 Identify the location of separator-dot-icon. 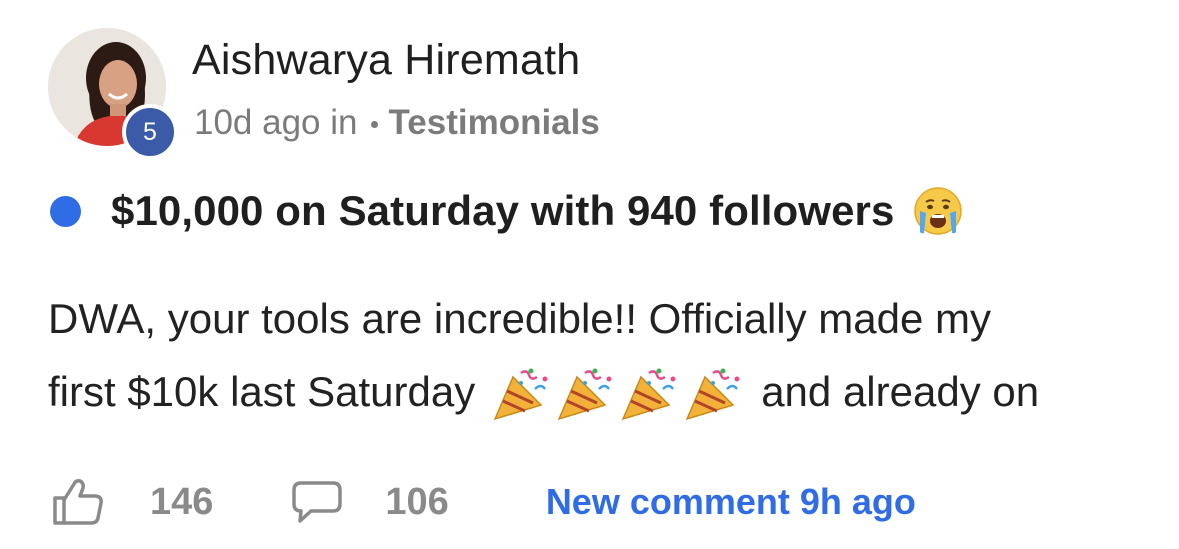
(375, 124).